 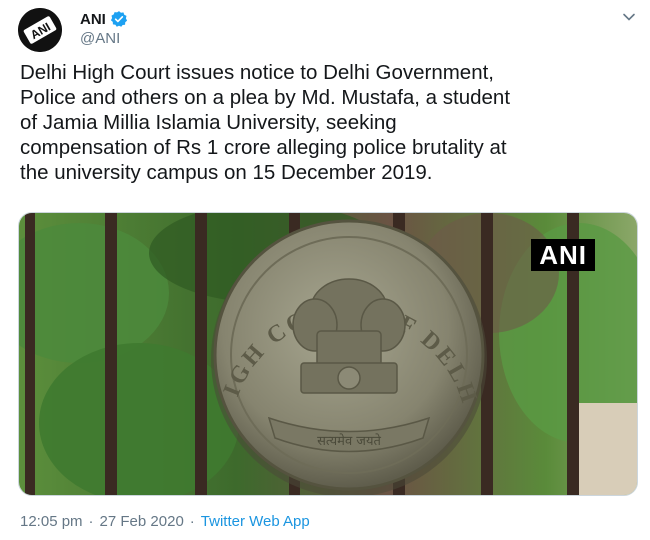 I want to click on tweet-meta: 12:05 pm · 27 Feb 2020 · Twitter Web App, so click(x=165, y=521).